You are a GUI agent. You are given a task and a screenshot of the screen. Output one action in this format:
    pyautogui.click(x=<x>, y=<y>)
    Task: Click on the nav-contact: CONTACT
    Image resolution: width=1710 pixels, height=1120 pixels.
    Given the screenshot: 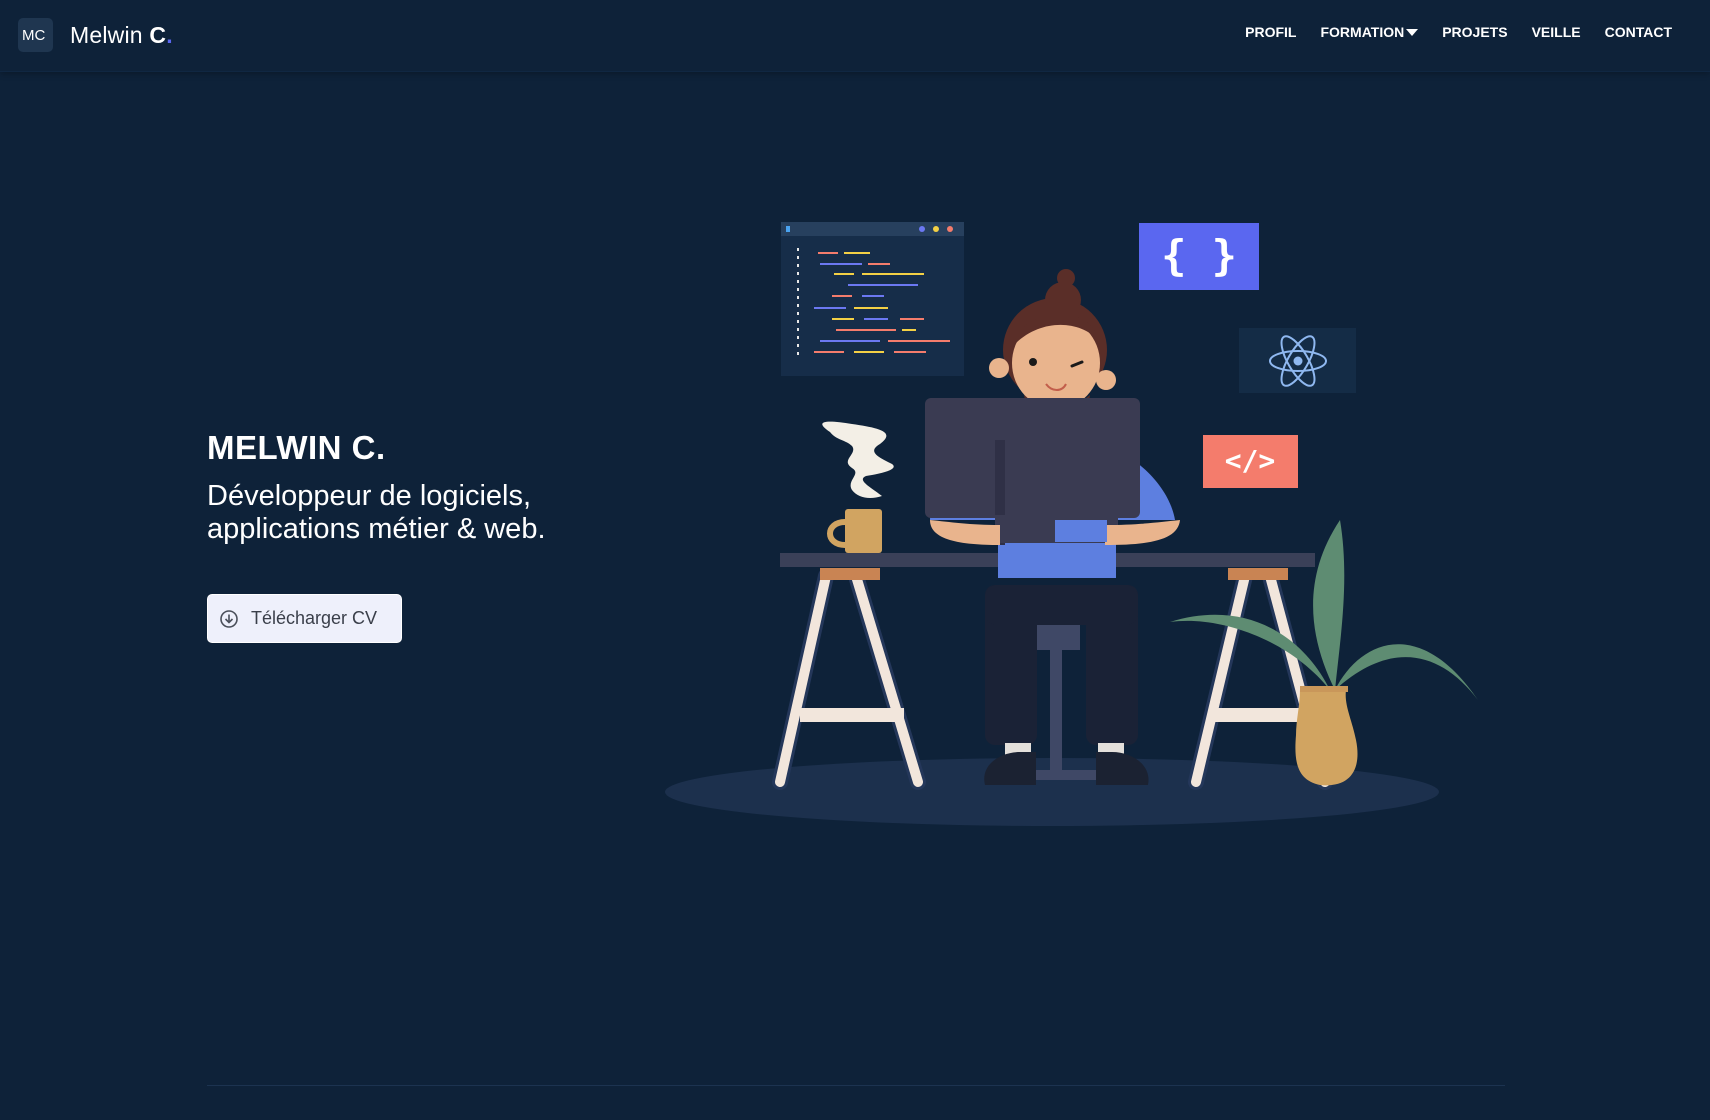 What is the action you would take?
    pyautogui.click(x=1638, y=32)
    